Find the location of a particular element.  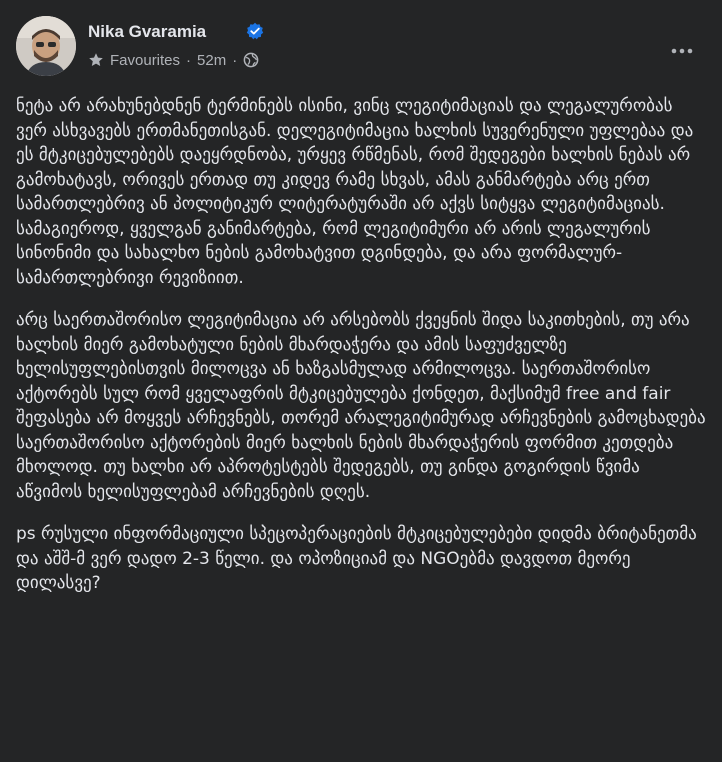

post-timestamp: 52m is located at coordinates (211, 60).